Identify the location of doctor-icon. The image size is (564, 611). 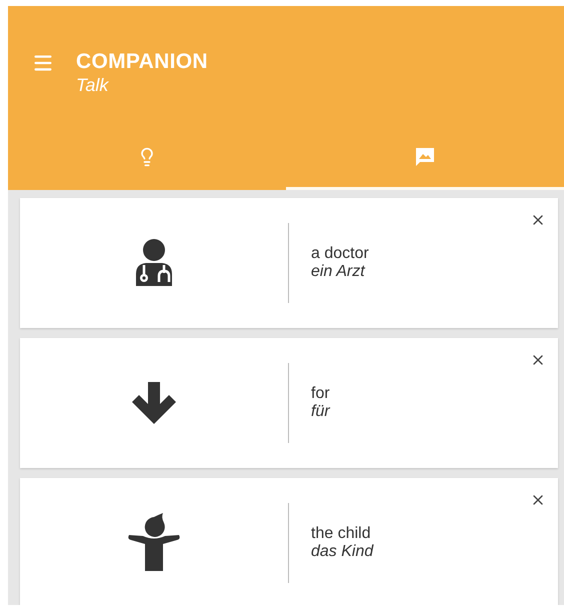
(154, 263).